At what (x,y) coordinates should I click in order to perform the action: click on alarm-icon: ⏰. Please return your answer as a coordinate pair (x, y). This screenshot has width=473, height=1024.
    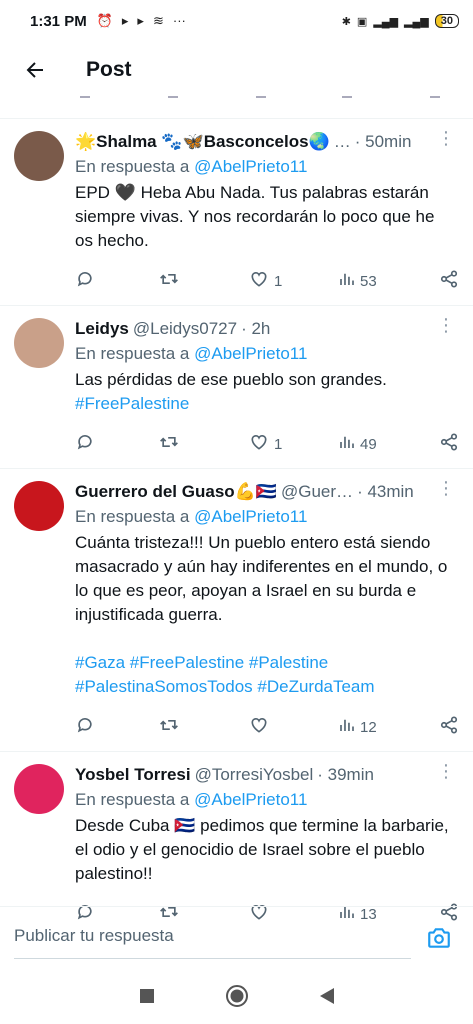
    Looking at the image, I should click on (104, 20).